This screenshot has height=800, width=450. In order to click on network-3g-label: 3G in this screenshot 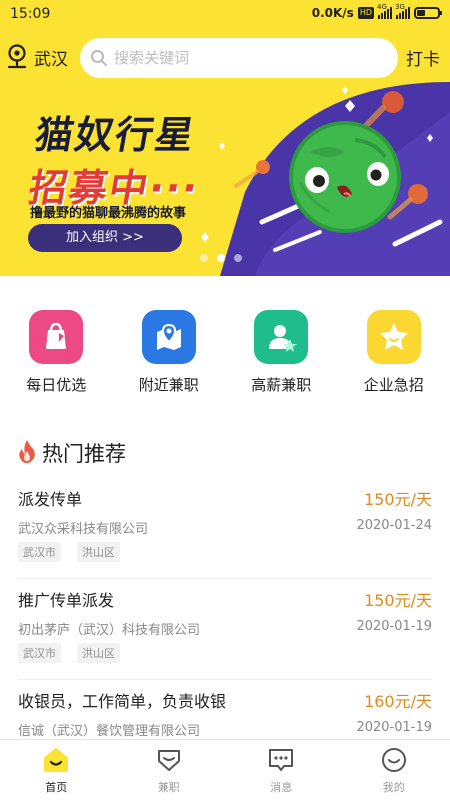, I will do `click(400, 7)`.